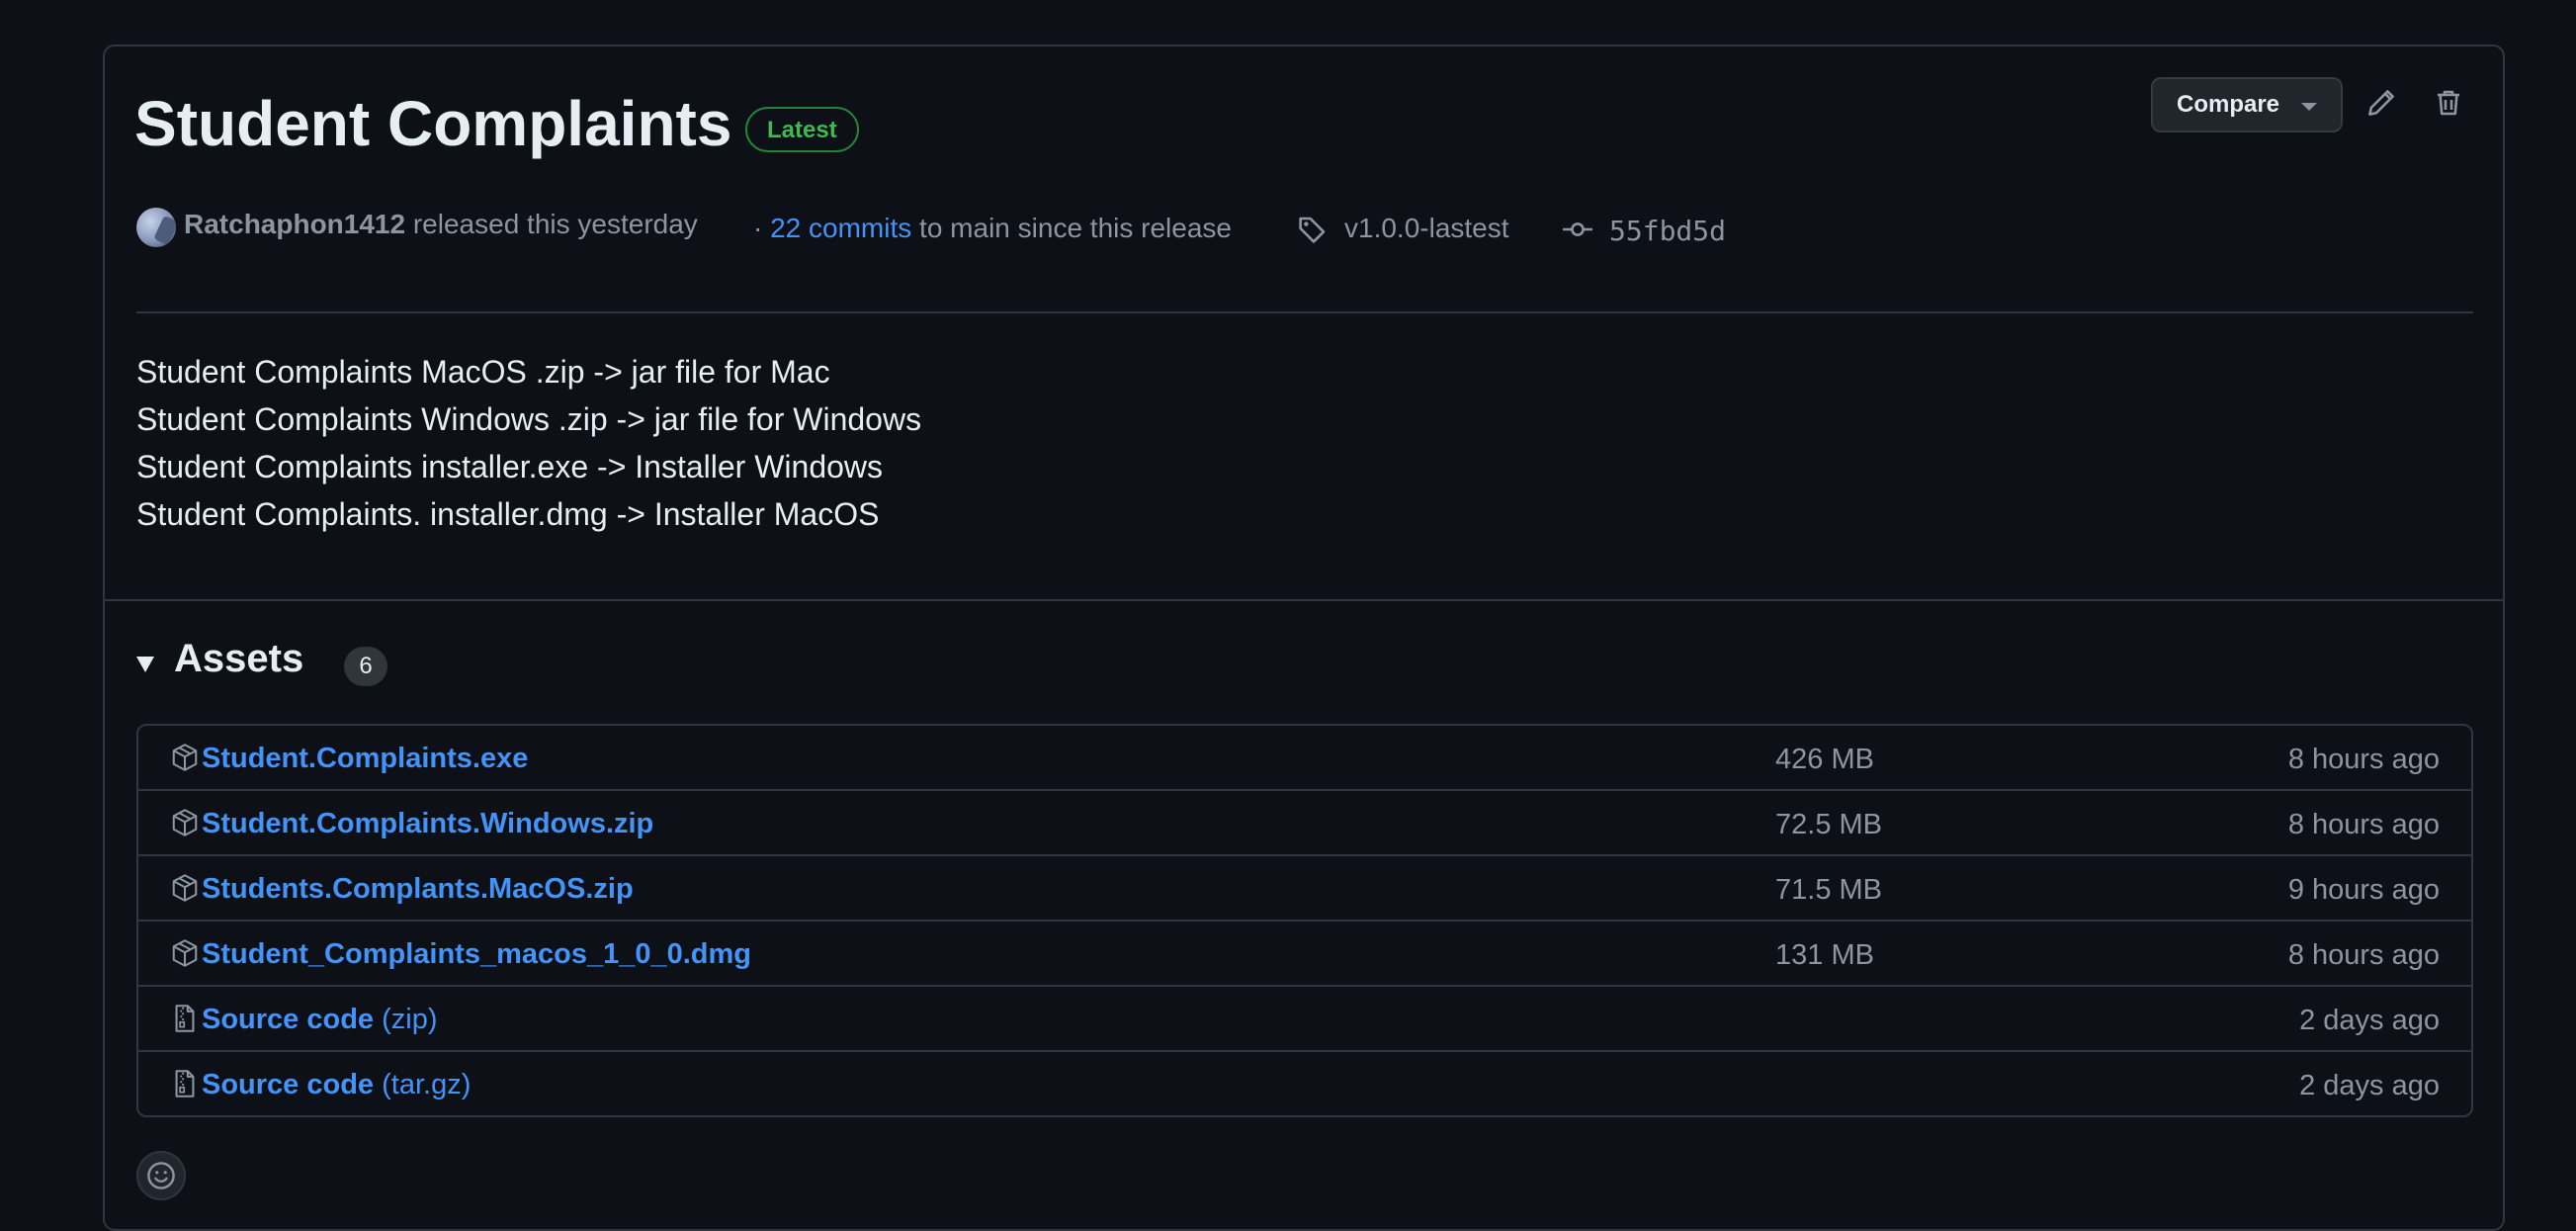 The width and height of the screenshot is (2576, 1231). What do you see at coordinates (1426, 228) in the screenshot?
I see `tag-link: v1.0.0-lastest` at bounding box center [1426, 228].